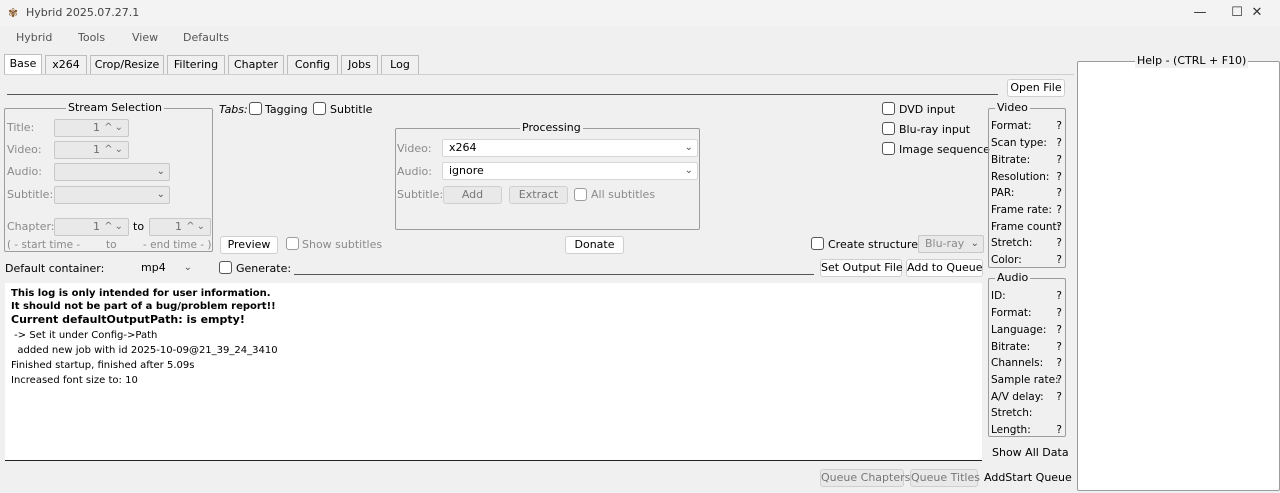  What do you see at coordinates (463, 147) in the screenshot?
I see `processing-video-value: x264` at bounding box center [463, 147].